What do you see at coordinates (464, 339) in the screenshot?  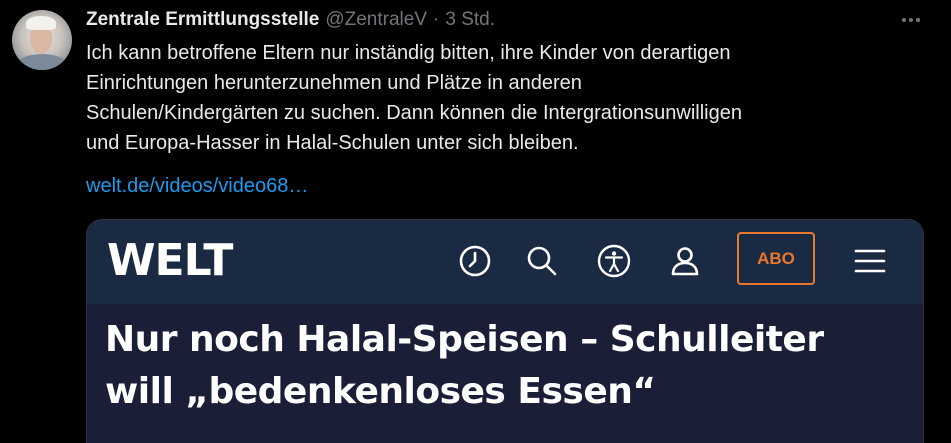 I see `headline-line: Nur noch Halal-Speisen – Schulleiter` at bounding box center [464, 339].